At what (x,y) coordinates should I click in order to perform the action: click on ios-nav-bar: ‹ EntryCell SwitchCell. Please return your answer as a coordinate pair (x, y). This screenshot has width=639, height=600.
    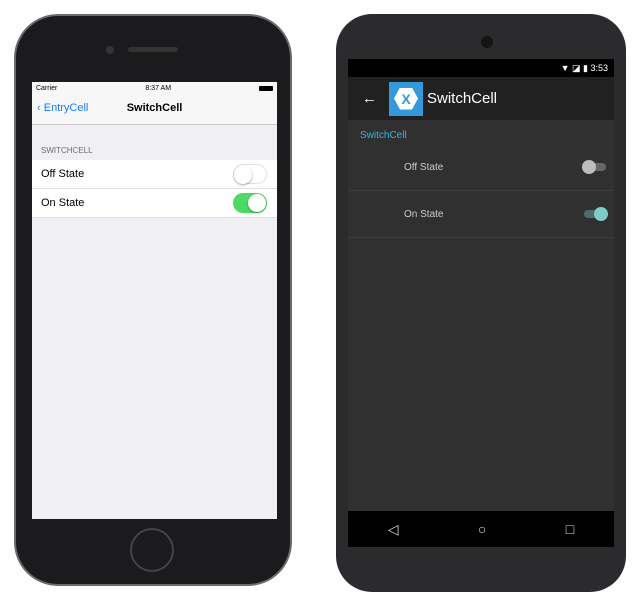
    Looking at the image, I should click on (154, 109).